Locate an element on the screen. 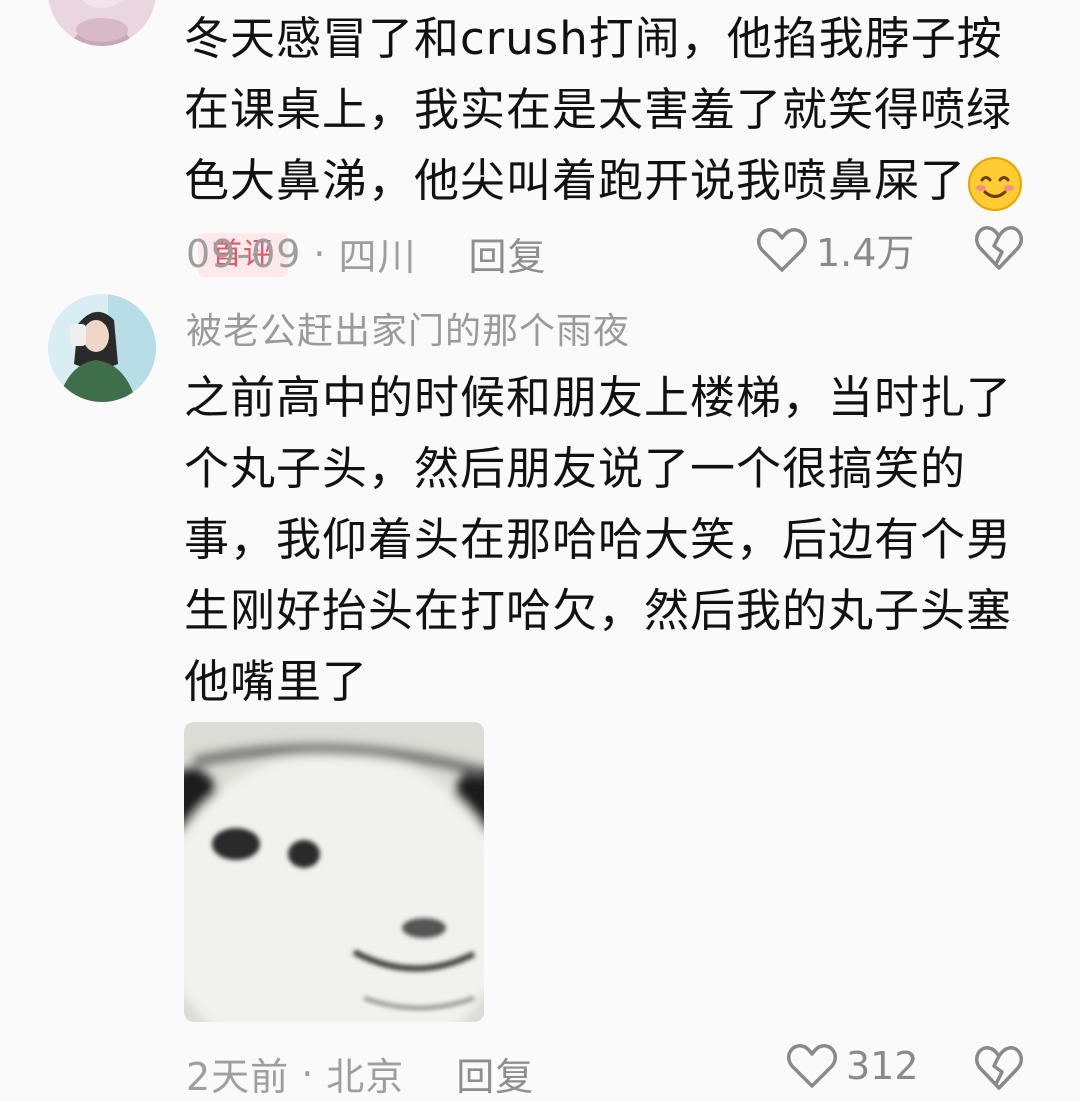 This screenshot has height=1101, width=1080. comment-meta: 2天前 · 北京 回复 is located at coordinates (360, 1073).